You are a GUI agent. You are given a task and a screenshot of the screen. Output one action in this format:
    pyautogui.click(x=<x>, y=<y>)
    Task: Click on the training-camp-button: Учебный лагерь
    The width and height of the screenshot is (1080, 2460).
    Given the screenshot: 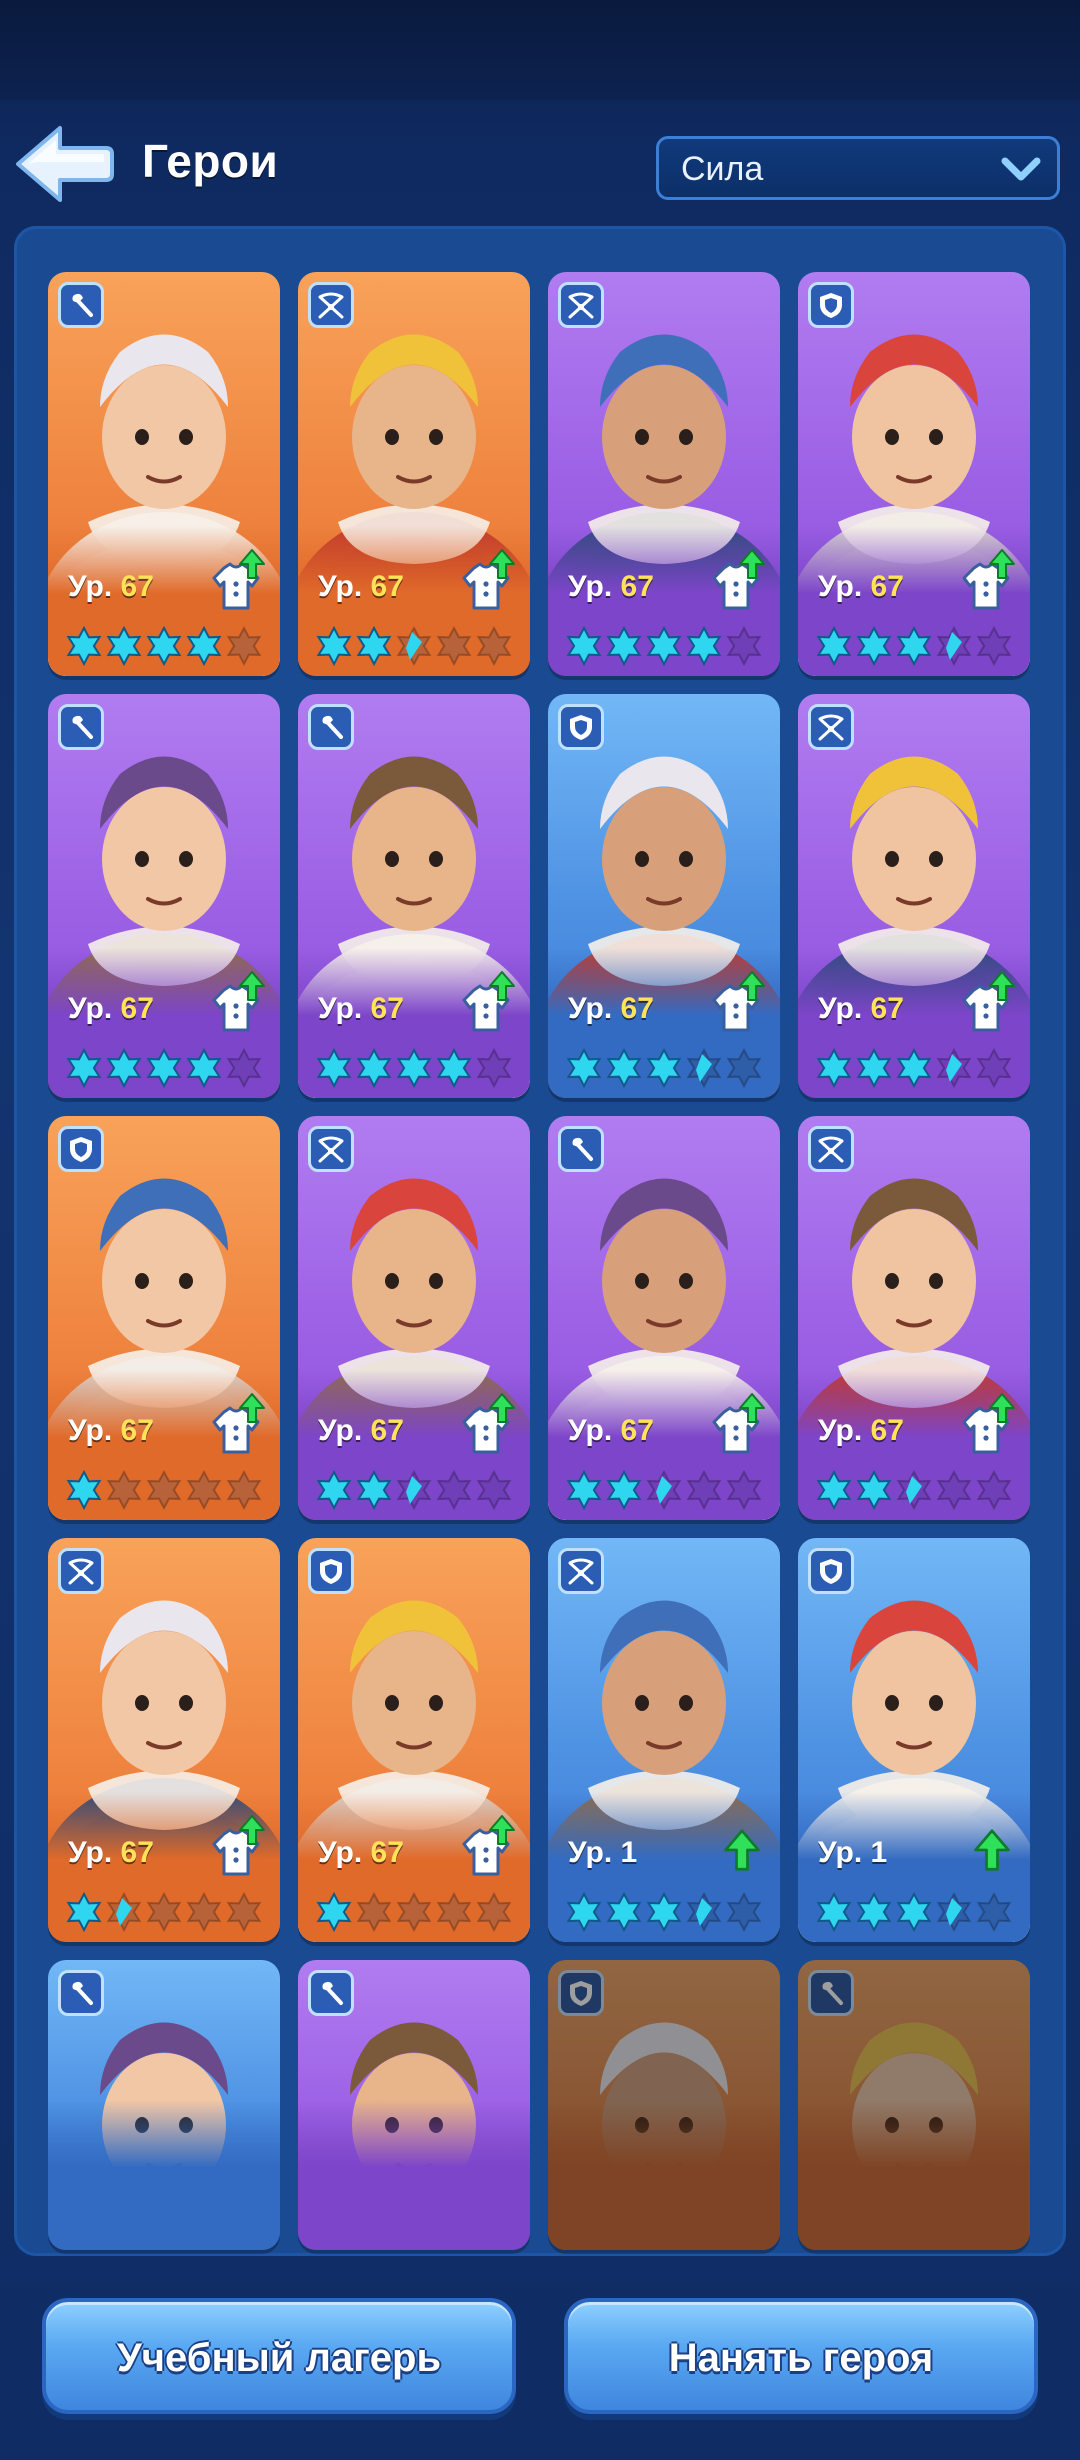 What is the action you would take?
    pyautogui.click(x=279, y=2356)
    